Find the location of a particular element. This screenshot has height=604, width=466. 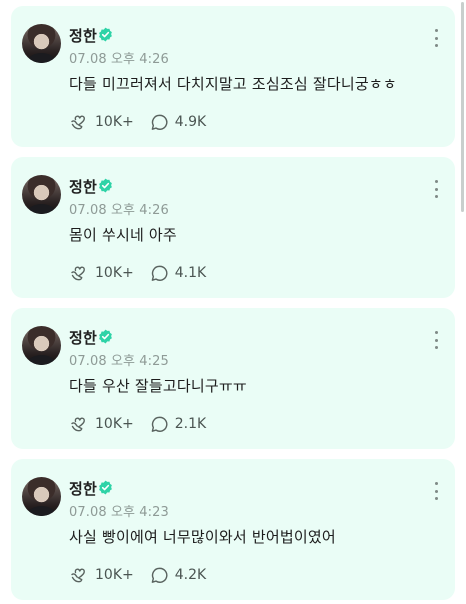

comment-count: 4.2K is located at coordinates (190, 575).